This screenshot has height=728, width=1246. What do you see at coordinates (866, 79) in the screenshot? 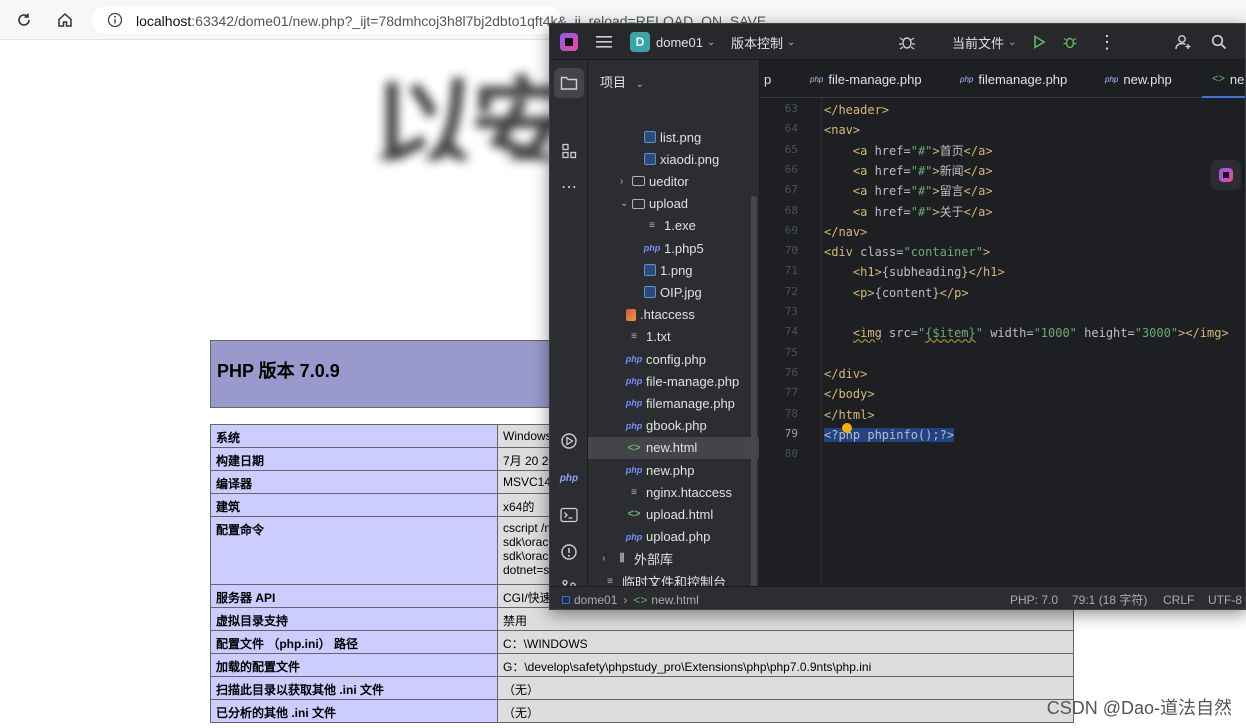
I see `editor-tab: php file-manage.php` at bounding box center [866, 79].